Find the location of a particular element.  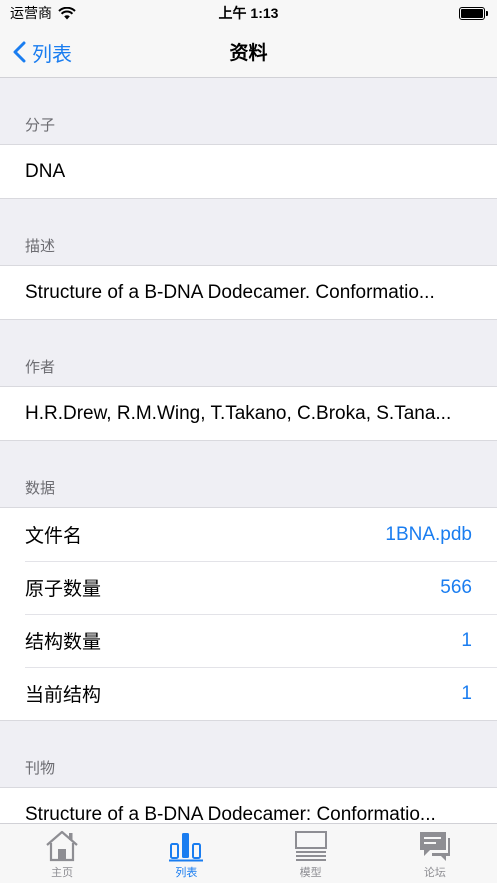

tab-forum: 论坛 is located at coordinates (435, 853).